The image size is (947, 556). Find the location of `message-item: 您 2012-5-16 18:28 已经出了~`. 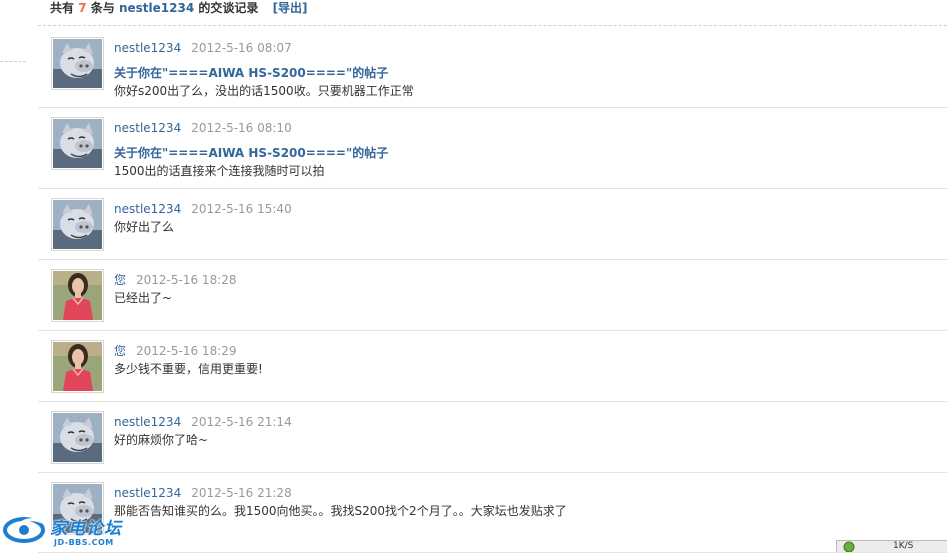

message-item: 您 2012-5-16 18:28 已经出了~ is located at coordinates (492, 295).